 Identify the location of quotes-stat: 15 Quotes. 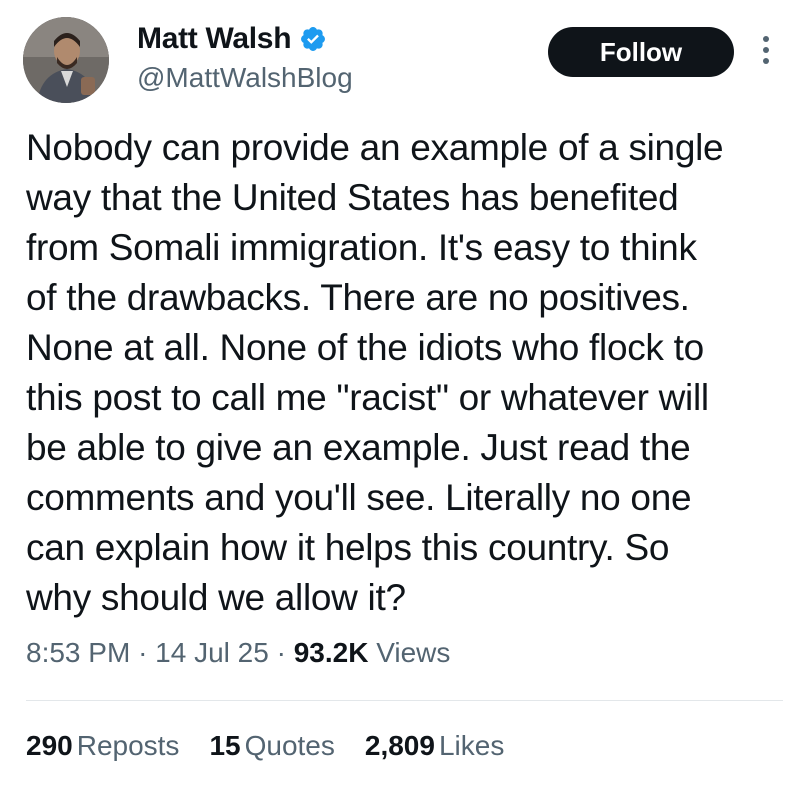
(271, 746).